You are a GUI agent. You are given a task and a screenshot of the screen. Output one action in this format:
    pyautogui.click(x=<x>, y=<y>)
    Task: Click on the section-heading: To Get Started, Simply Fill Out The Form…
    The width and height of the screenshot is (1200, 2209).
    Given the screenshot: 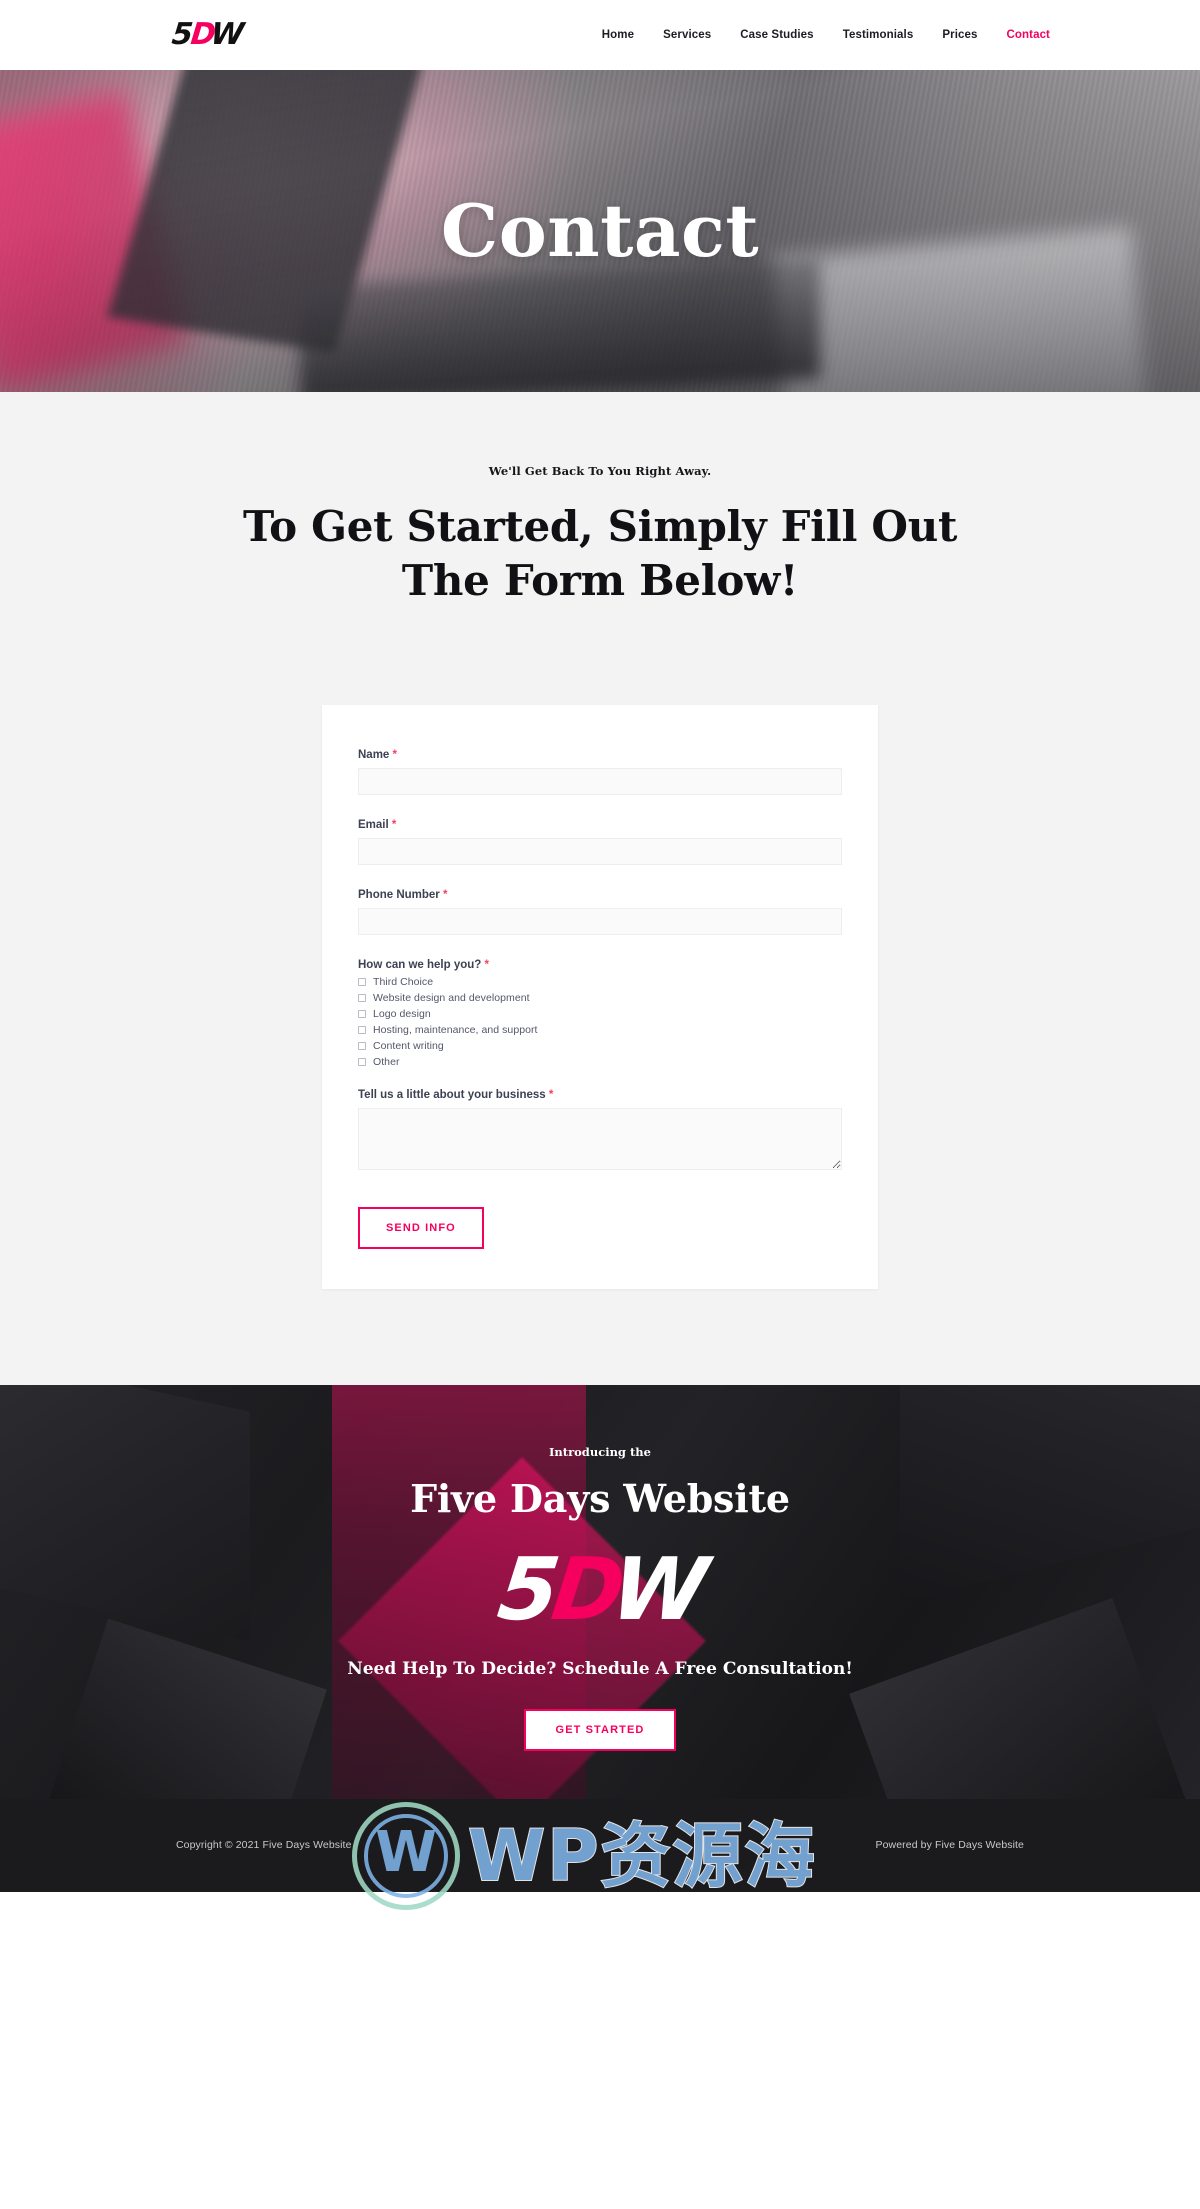 What is the action you would take?
    pyautogui.click(x=600, y=553)
    